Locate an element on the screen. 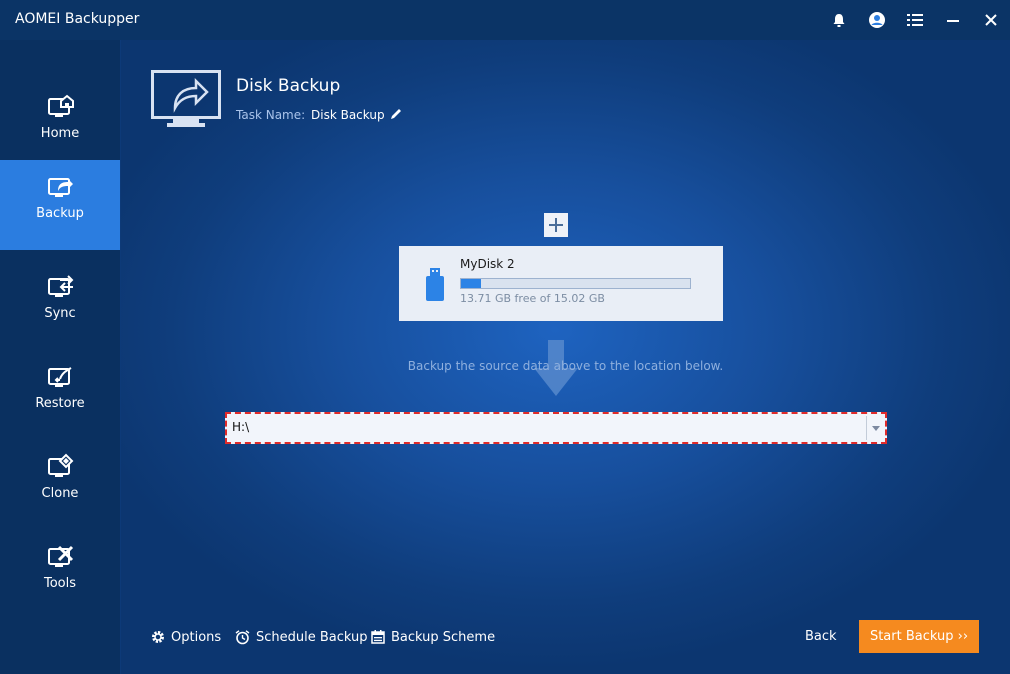 The image size is (1010, 674). disk-usage-fill is located at coordinates (471, 283).